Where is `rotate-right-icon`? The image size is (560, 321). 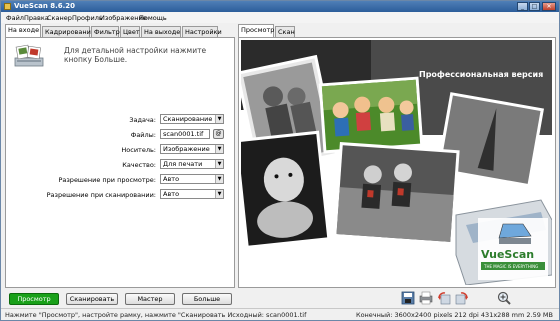 rotate-right-icon is located at coordinates (462, 298).